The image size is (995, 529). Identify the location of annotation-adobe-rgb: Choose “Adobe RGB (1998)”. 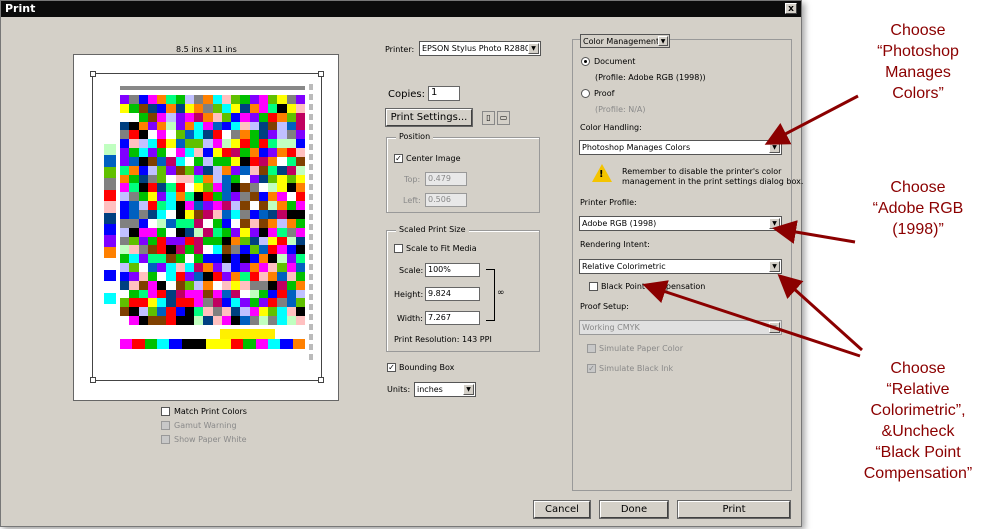
(918, 208).